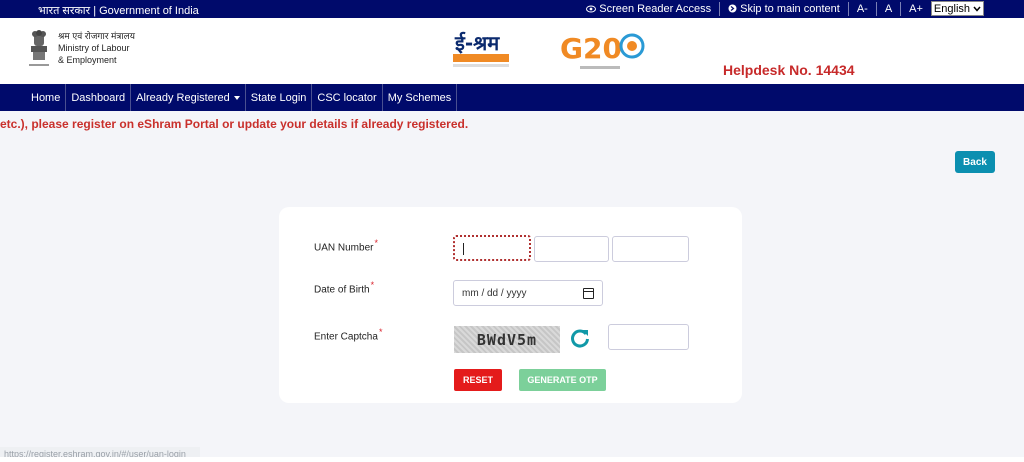 The image size is (1024, 462). I want to click on g20-logo-text: G20, so click(591, 48).